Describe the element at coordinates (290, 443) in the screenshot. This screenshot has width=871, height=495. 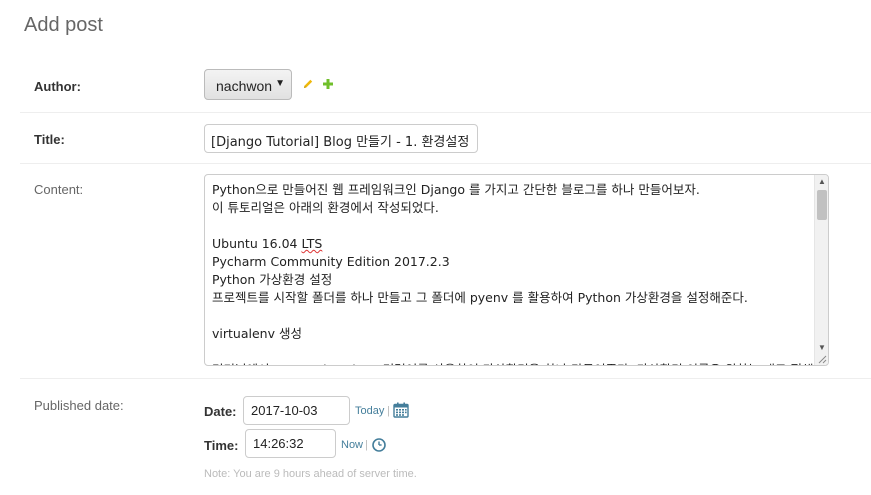
I see `time-input: 14:26:32` at that location.